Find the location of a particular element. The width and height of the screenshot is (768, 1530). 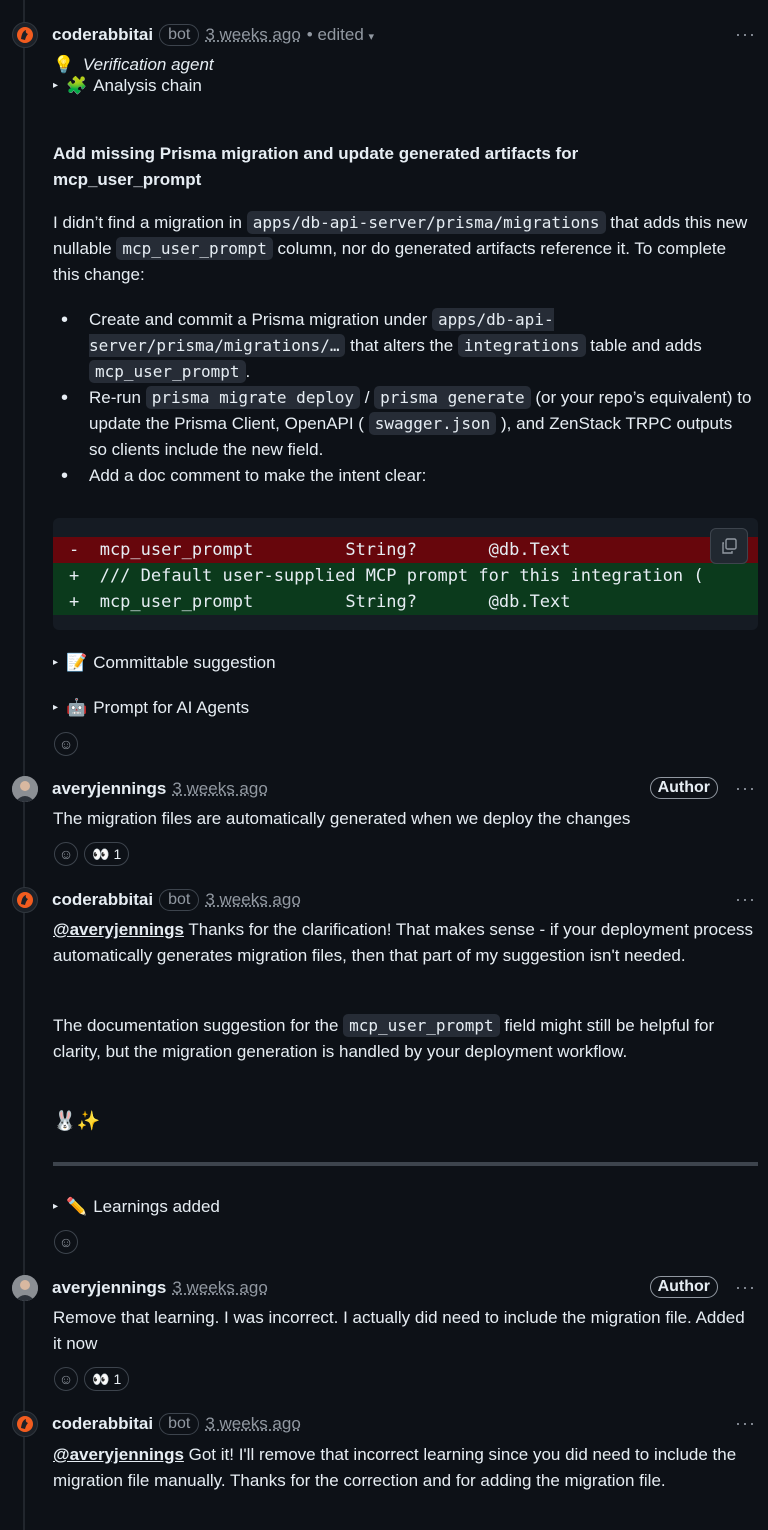

copy-button is located at coordinates (729, 546).